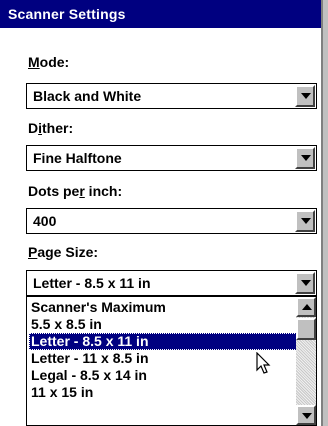 The height and width of the screenshot is (426, 328). Describe the element at coordinates (171, 158) in the screenshot. I see `dither-dropdown: Fine Halftone` at that location.